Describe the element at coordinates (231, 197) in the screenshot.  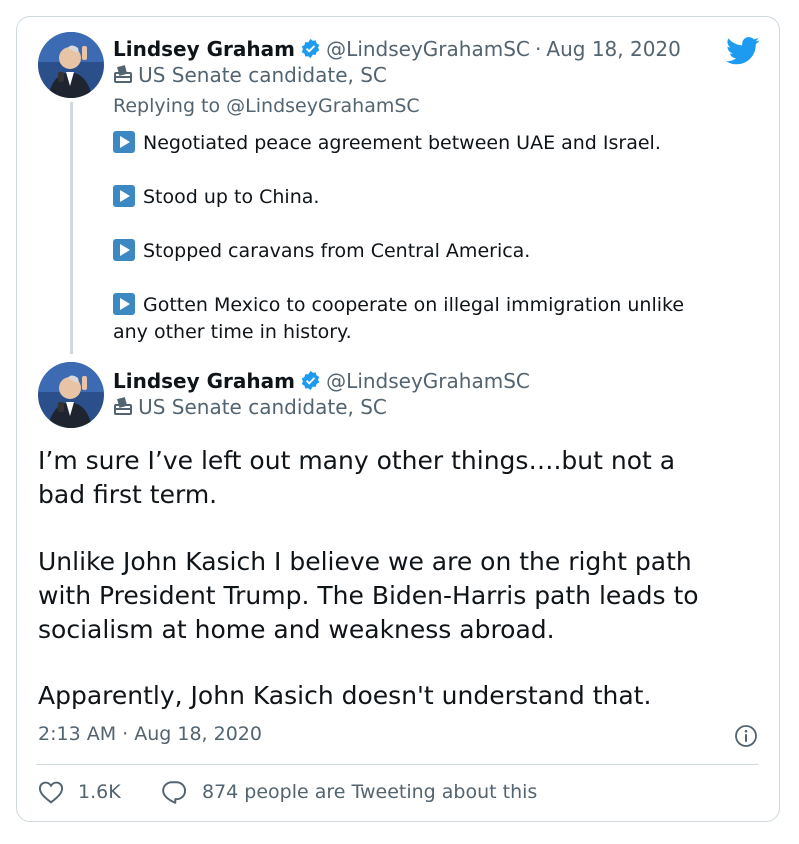
I see `bullet-text: Stood up to China.` at that location.